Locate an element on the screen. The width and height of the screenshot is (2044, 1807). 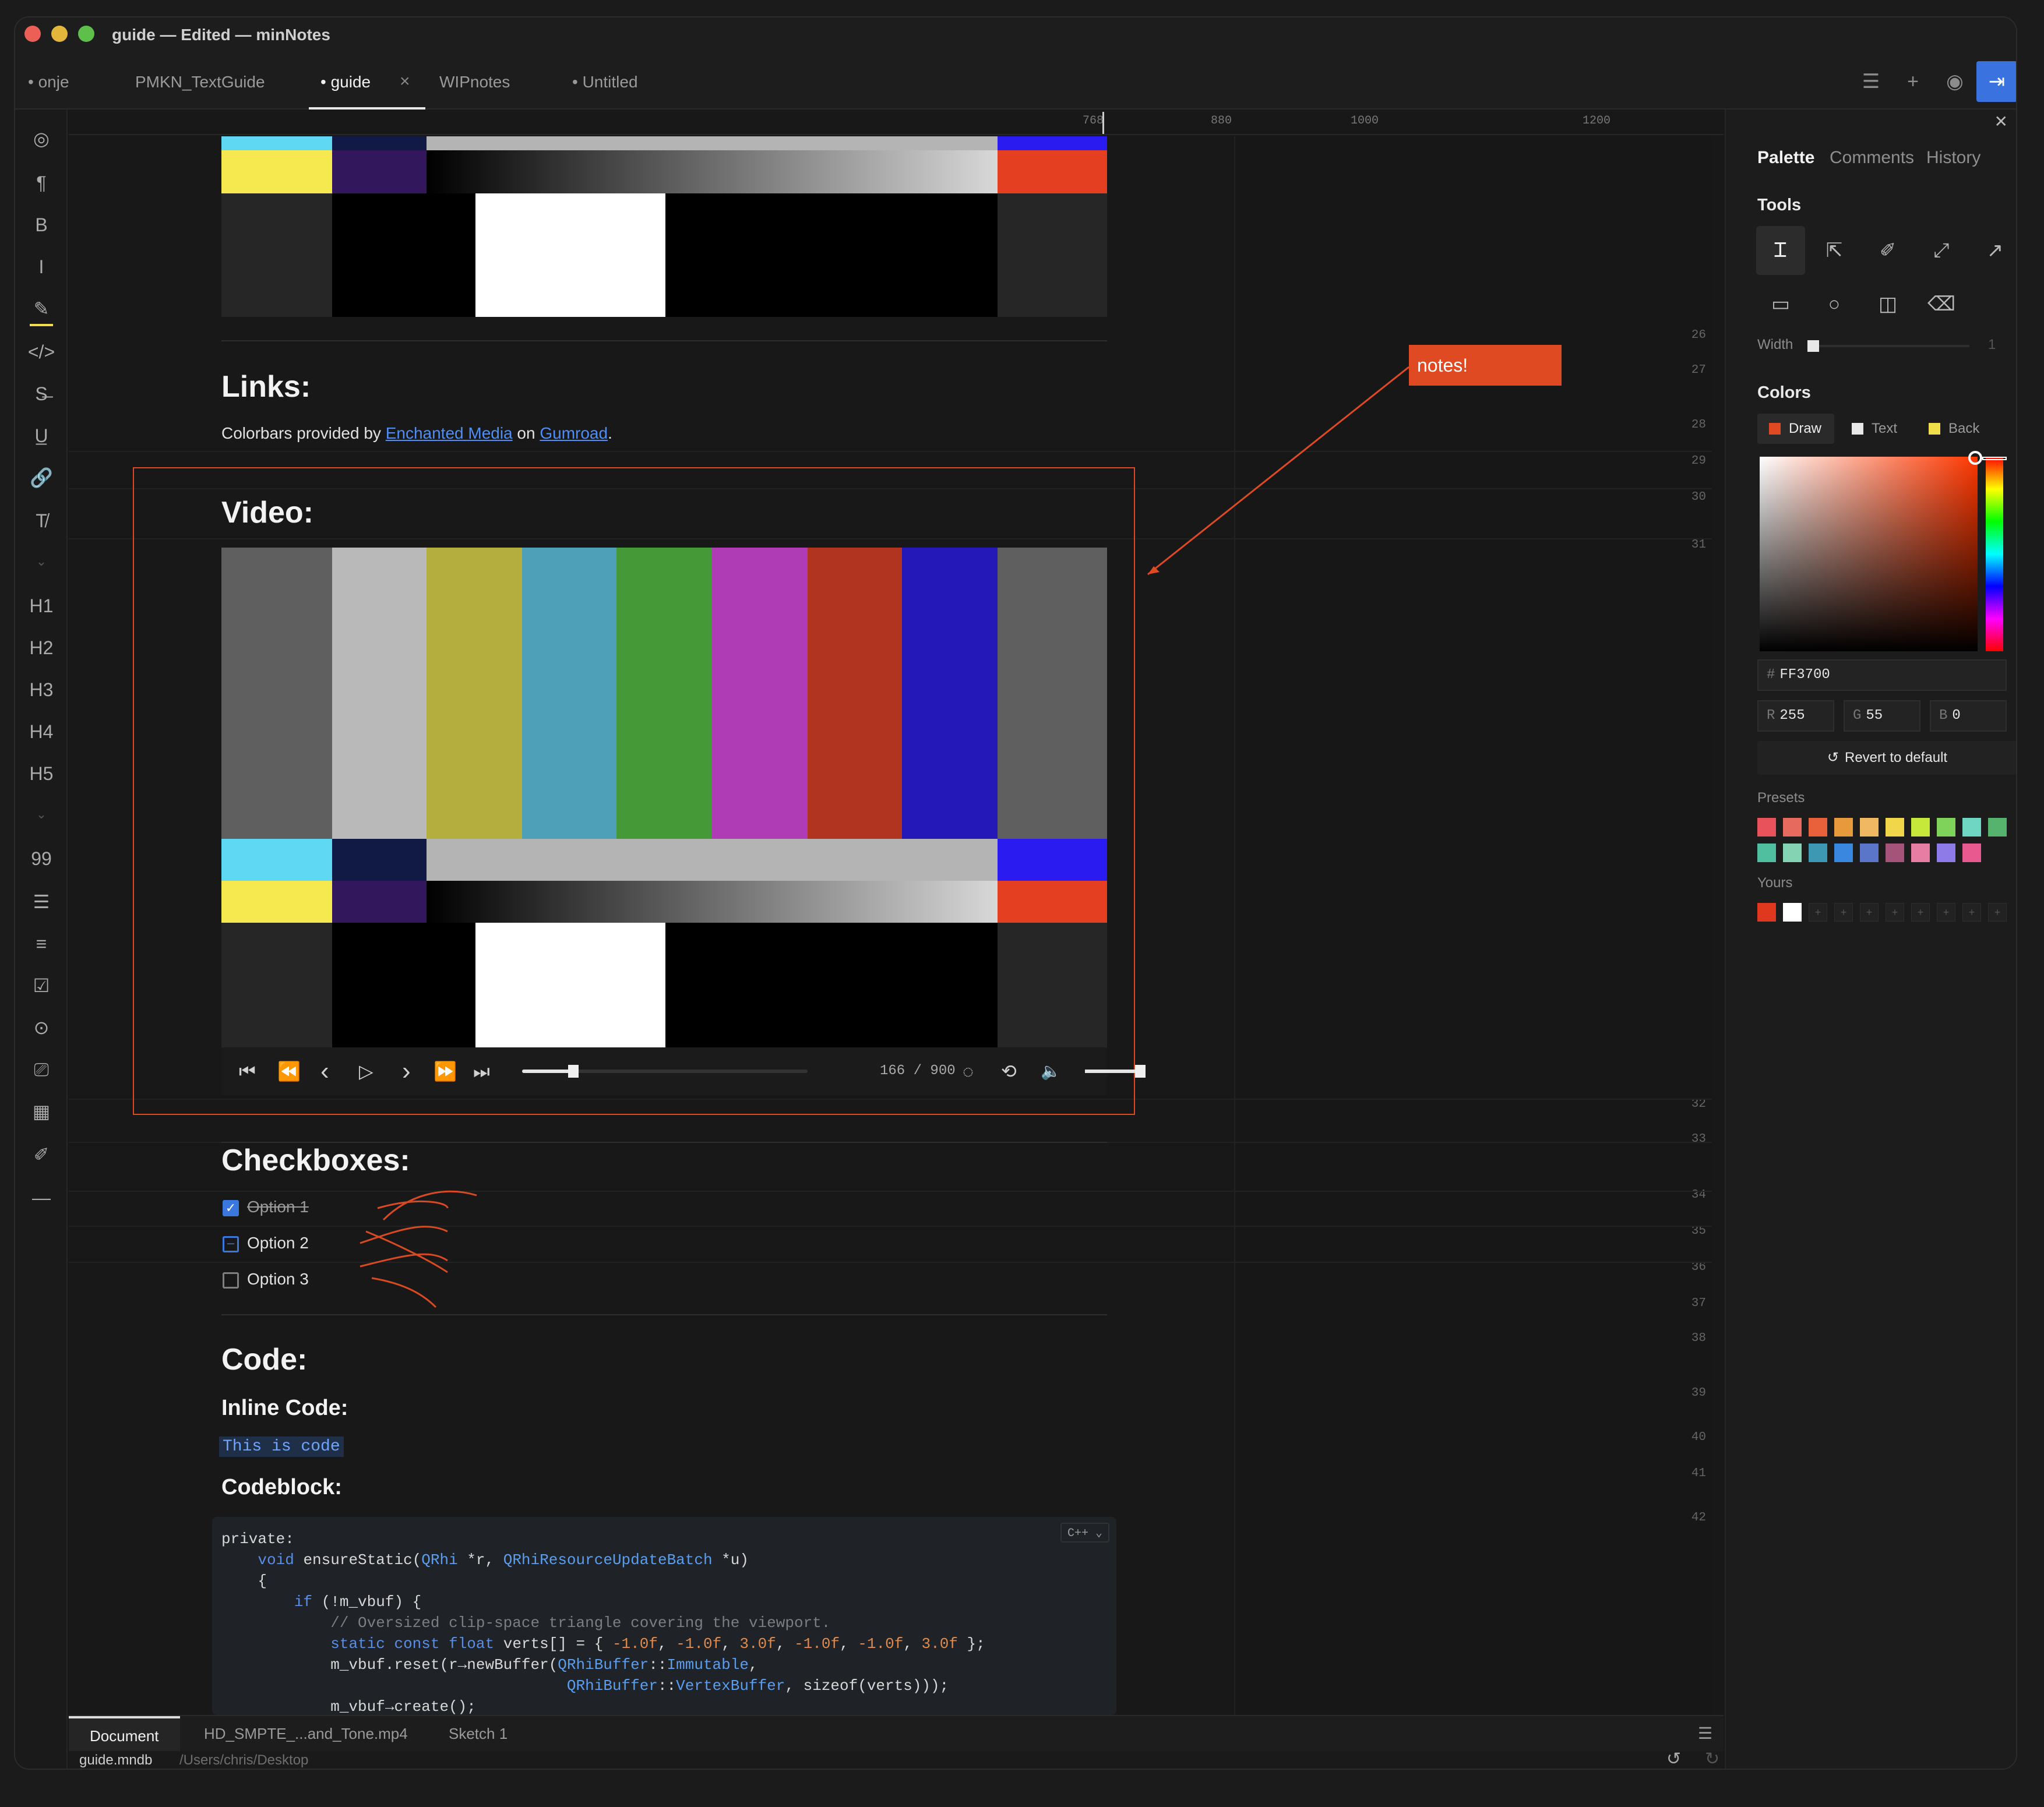
heading-1-icon: H1 is located at coordinates (41, 606).